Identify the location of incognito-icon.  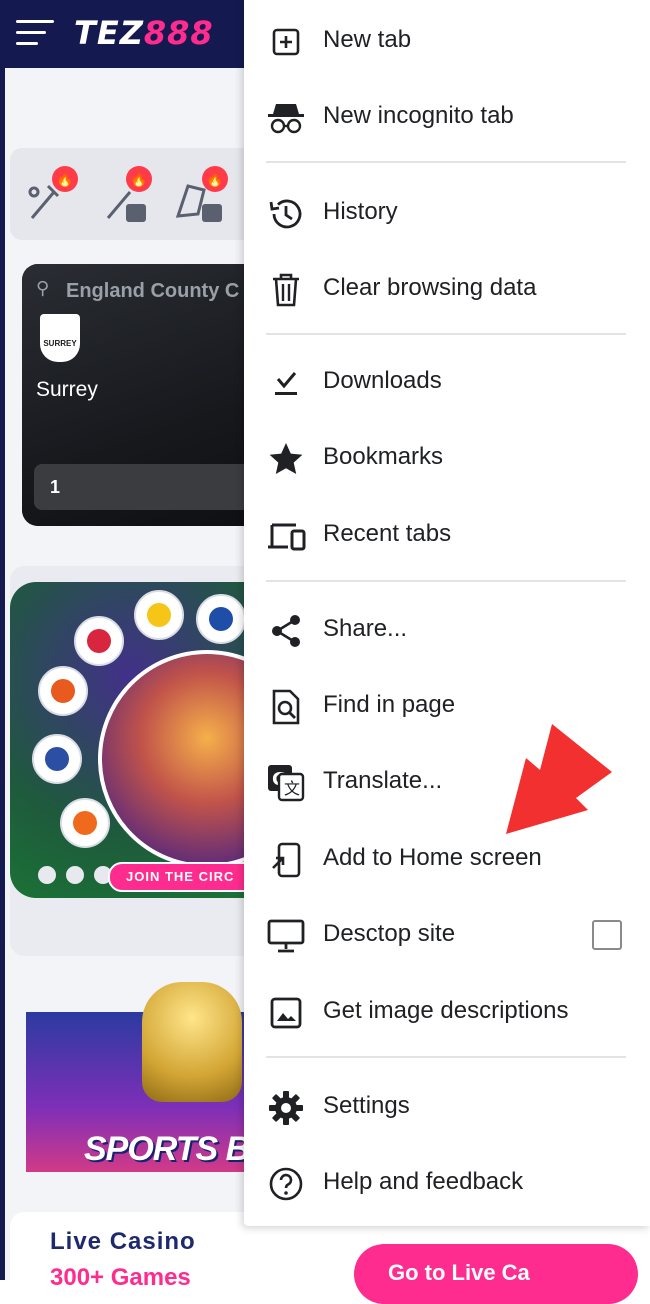
(286, 118).